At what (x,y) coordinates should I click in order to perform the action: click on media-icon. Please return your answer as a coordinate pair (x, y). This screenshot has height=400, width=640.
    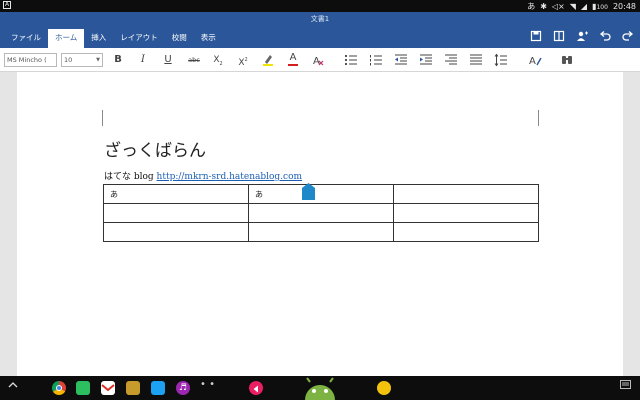
    Looking at the image, I should click on (256, 388).